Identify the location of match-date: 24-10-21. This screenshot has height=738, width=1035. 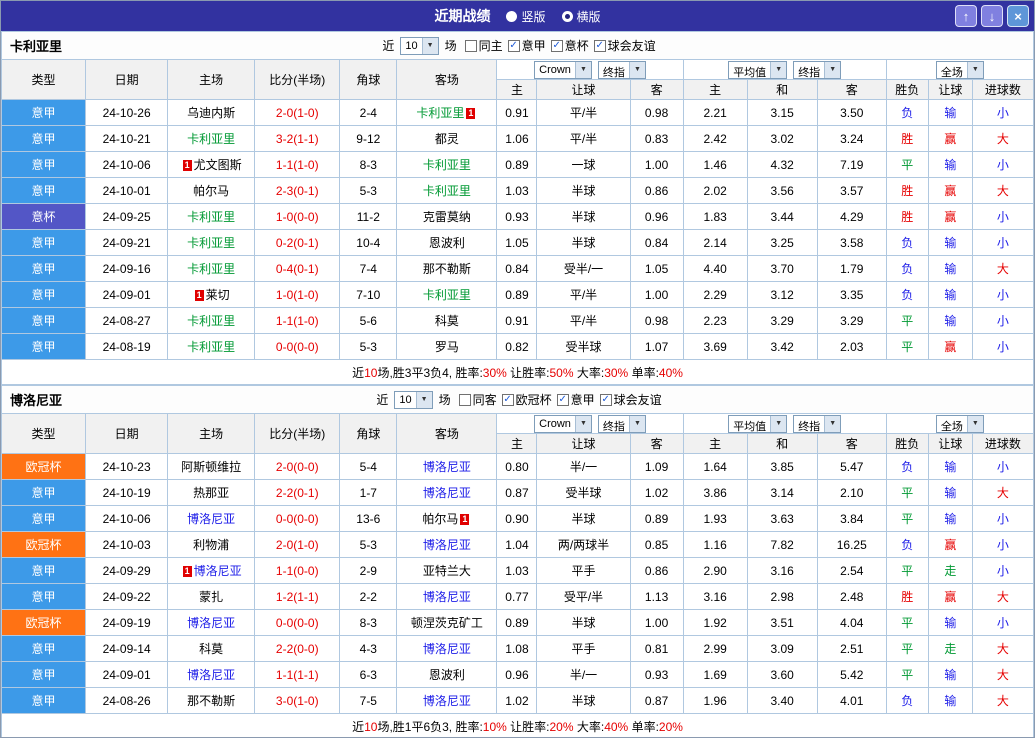
(127, 138).